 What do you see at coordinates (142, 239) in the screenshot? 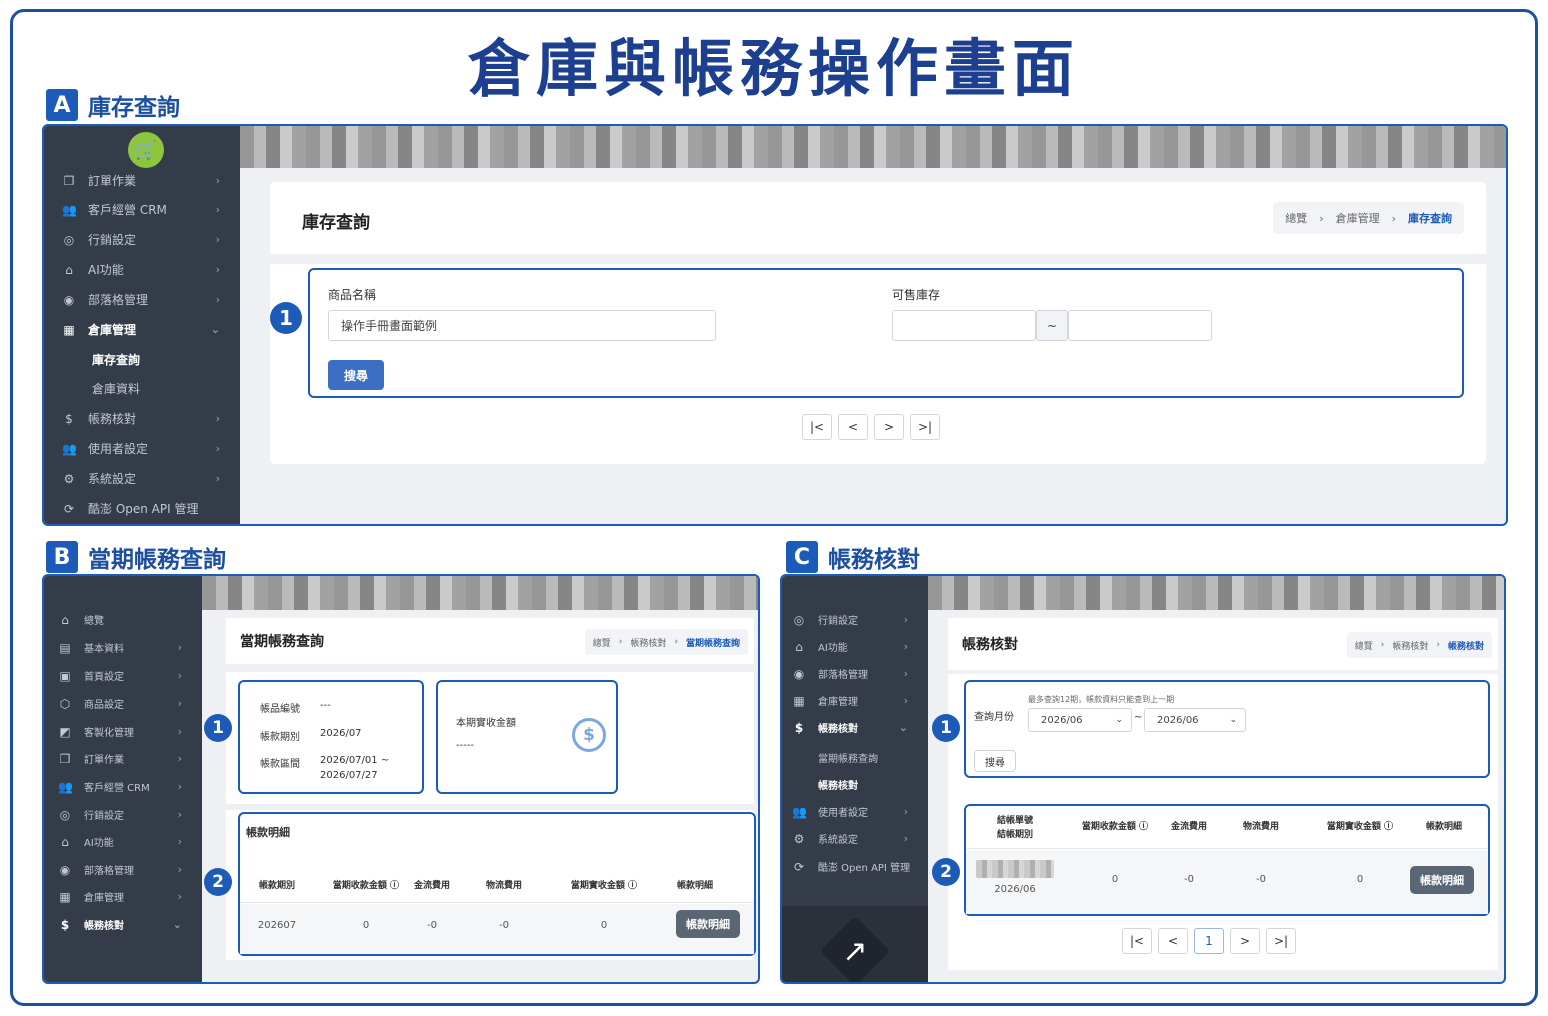
I see `sidebar-item-2: ◎ 行銷設定 ›` at bounding box center [142, 239].